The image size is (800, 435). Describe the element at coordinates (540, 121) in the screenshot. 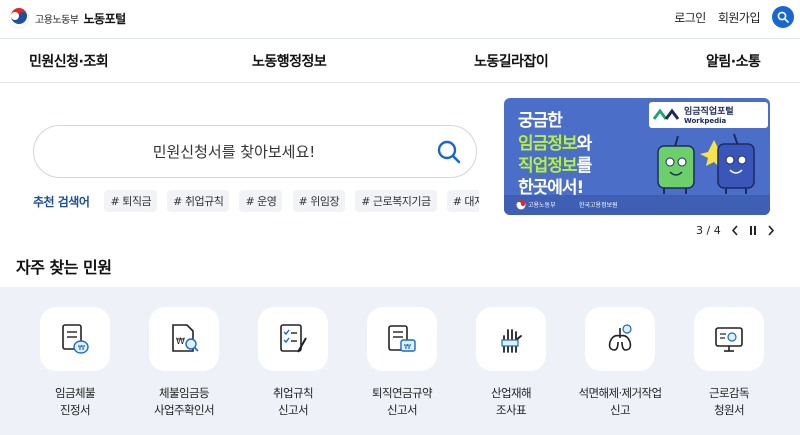

I see `banner-line-1: 궁금한` at that location.